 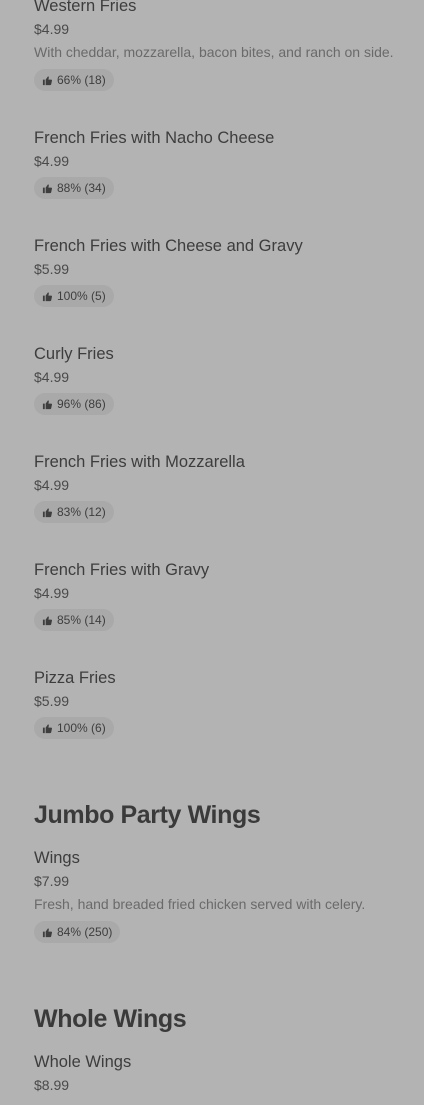 What do you see at coordinates (75, 703) in the screenshot?
I see `menu-item: Pizza Fries $5.99 100% (6)` at bounding box center [75, 703].